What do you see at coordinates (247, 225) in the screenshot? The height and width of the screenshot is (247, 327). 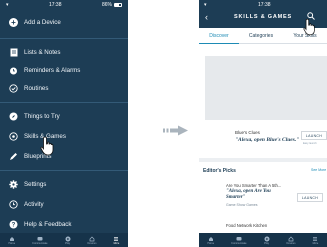 I see `pick-skill-name: Food Network Kitchen` at bounding box center [247, 225].